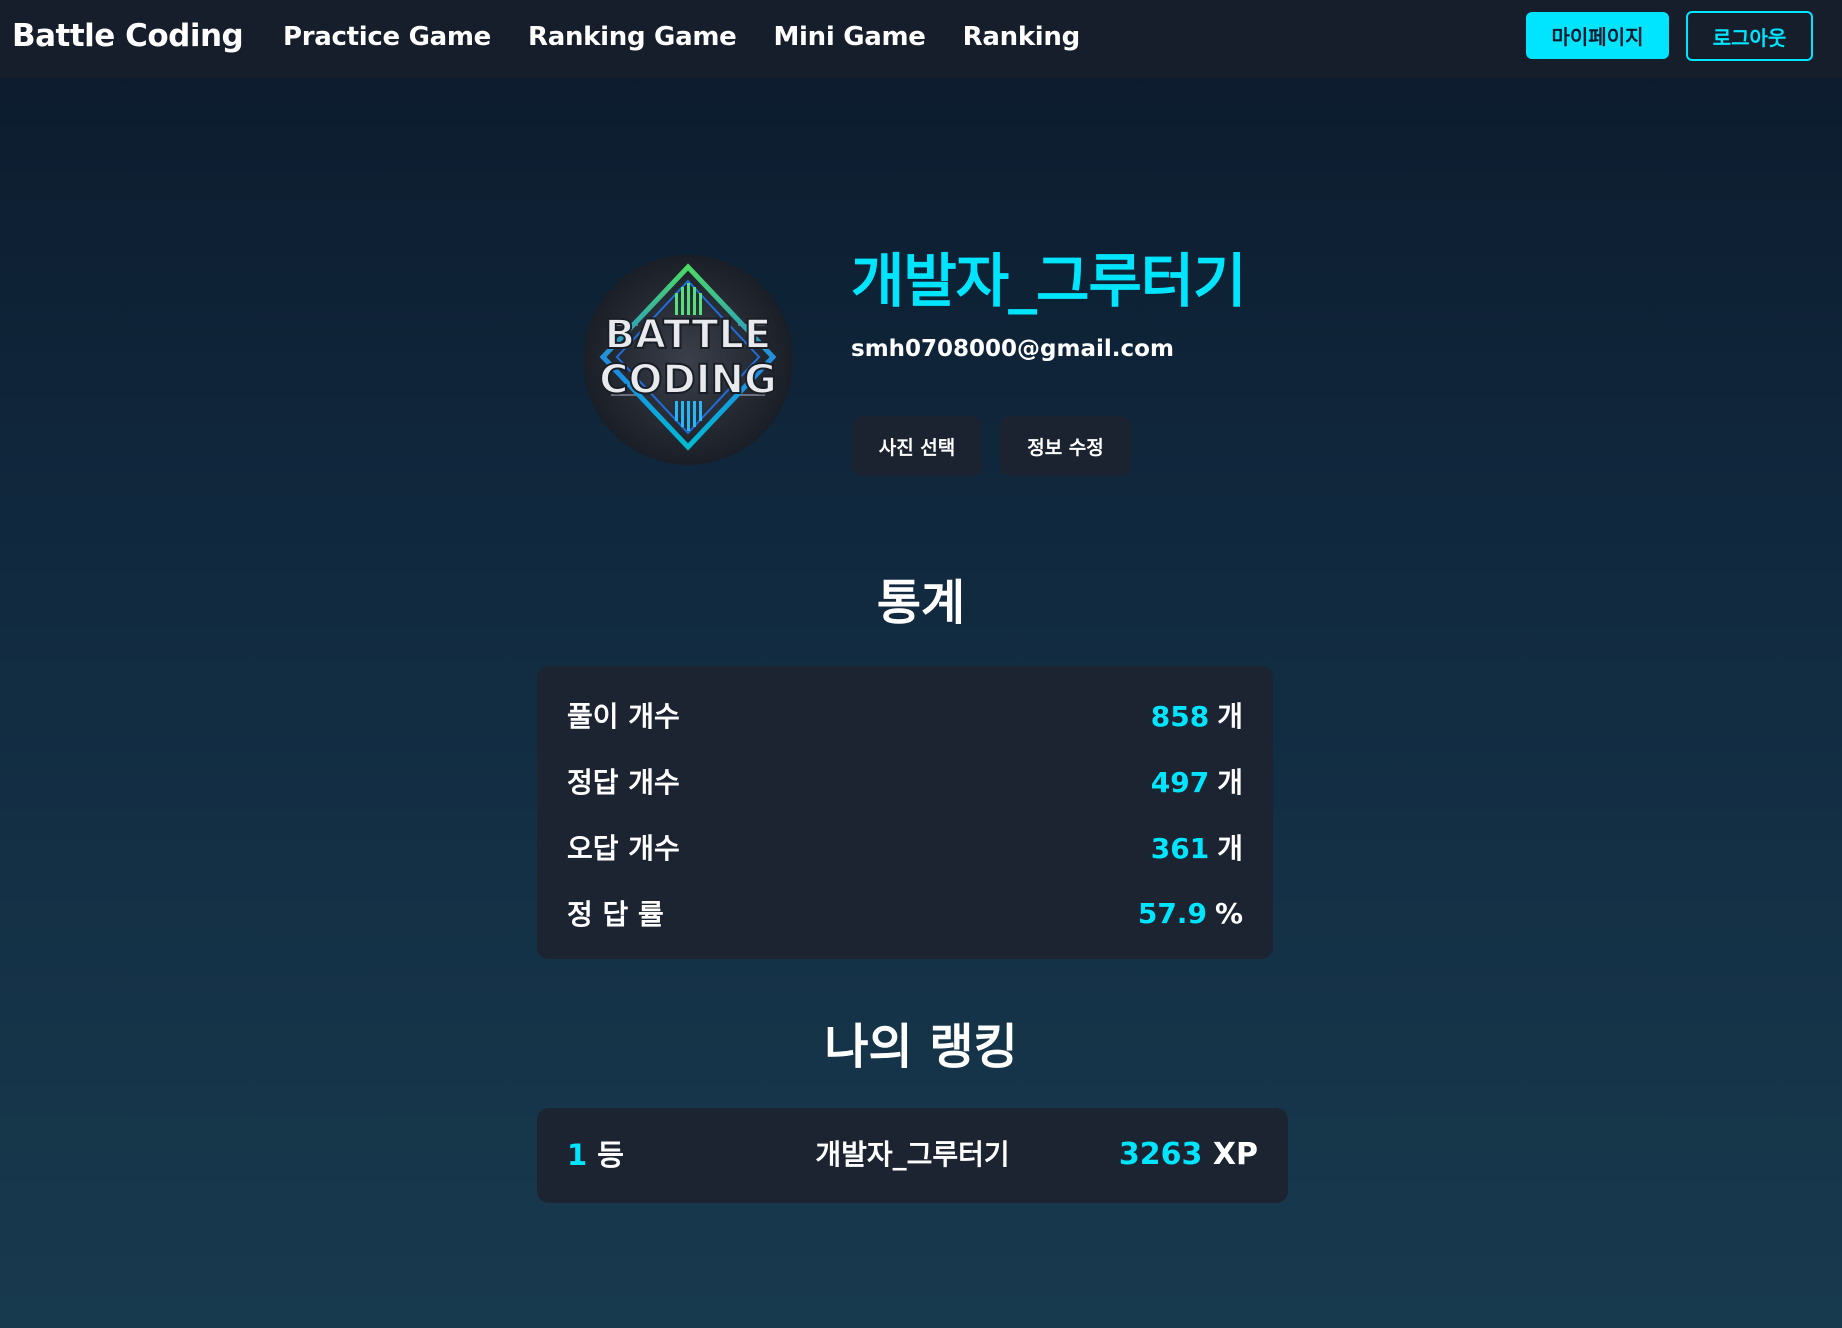 Image resolution: width=1842 pixels, height=1328 pixels. I want to click on stat-row-correct: 정답 개수 497 개, so click(905, 781).